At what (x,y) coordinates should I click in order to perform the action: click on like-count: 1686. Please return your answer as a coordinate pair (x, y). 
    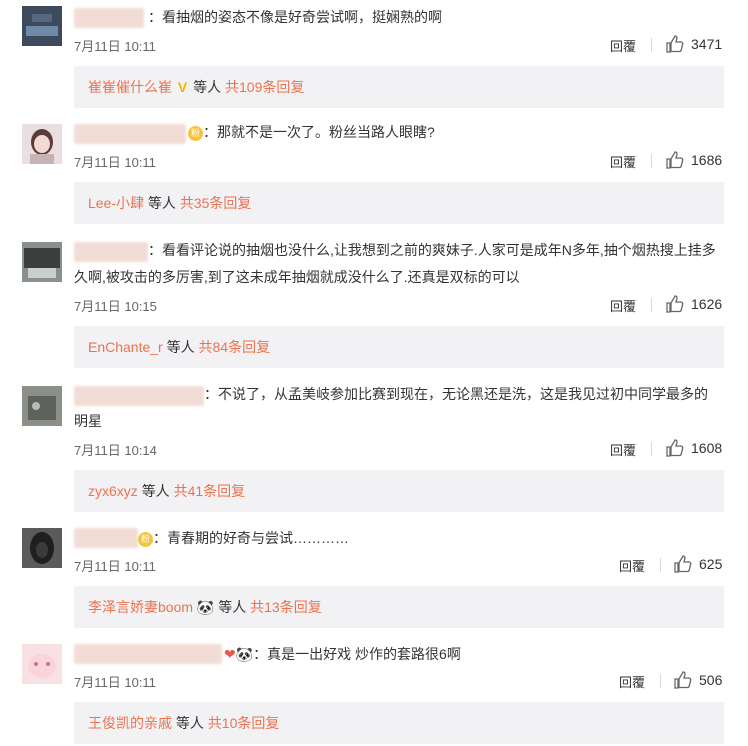
    Looking at the image, I should click on (707, 160).